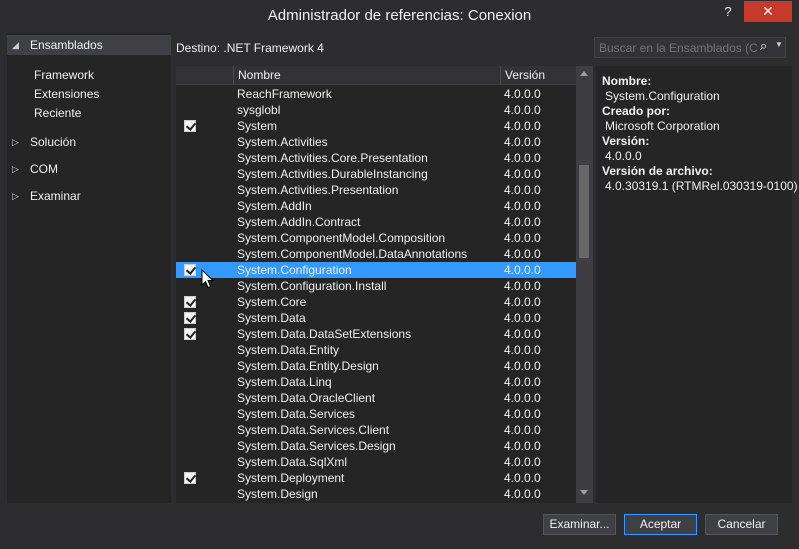 The width and height of the screenshot is (799, 549). What do you see at coordinates (306, 398) in the screenshot?
I see `assembly-name: System.Data.OracleClient` at bounding box center [306, 398].